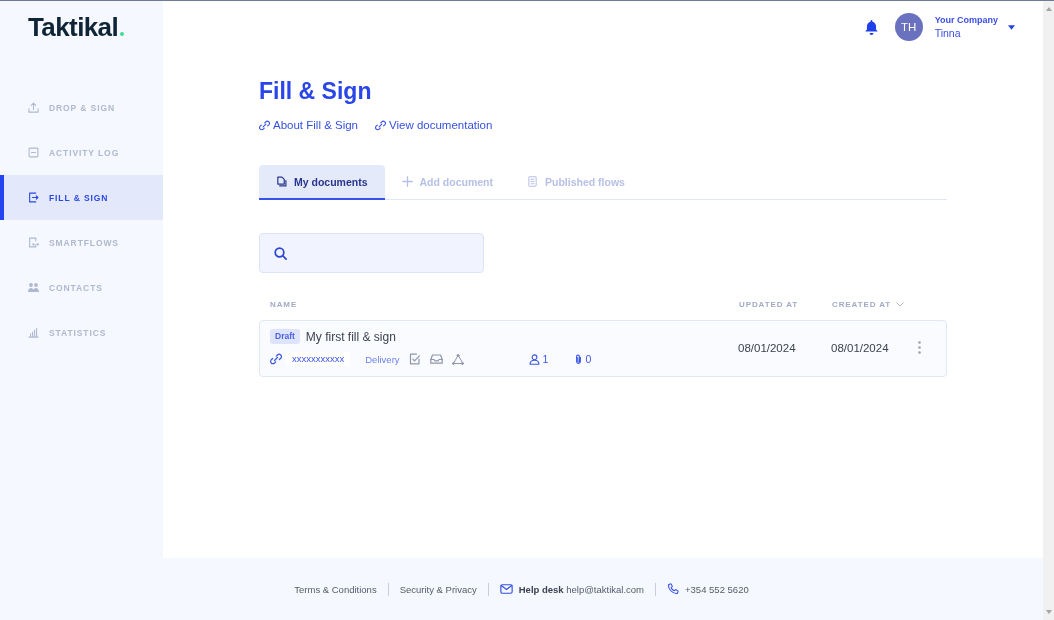 Image resolution: width=1054 pixels, height=620 pixels. I want to click on user-name: Tinna, so click(948, 33).